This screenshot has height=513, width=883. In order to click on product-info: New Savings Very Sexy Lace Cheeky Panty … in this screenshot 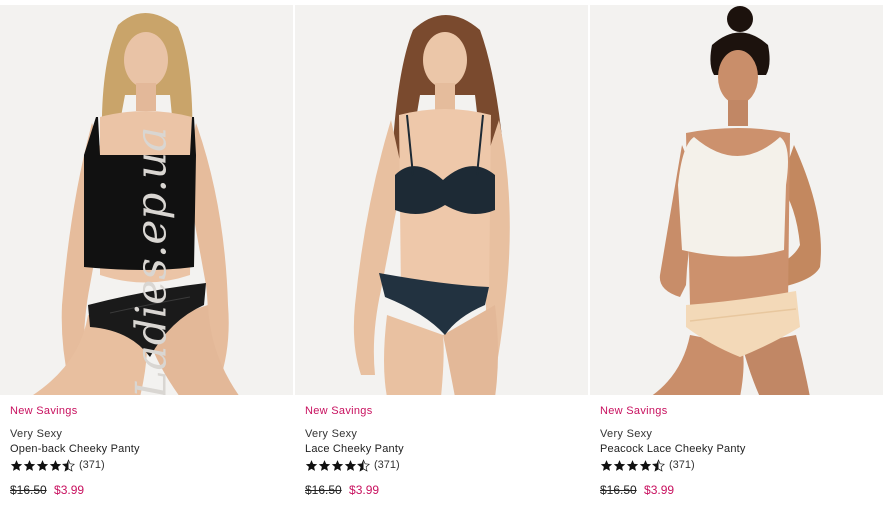, I will do `click(445, 451)`.